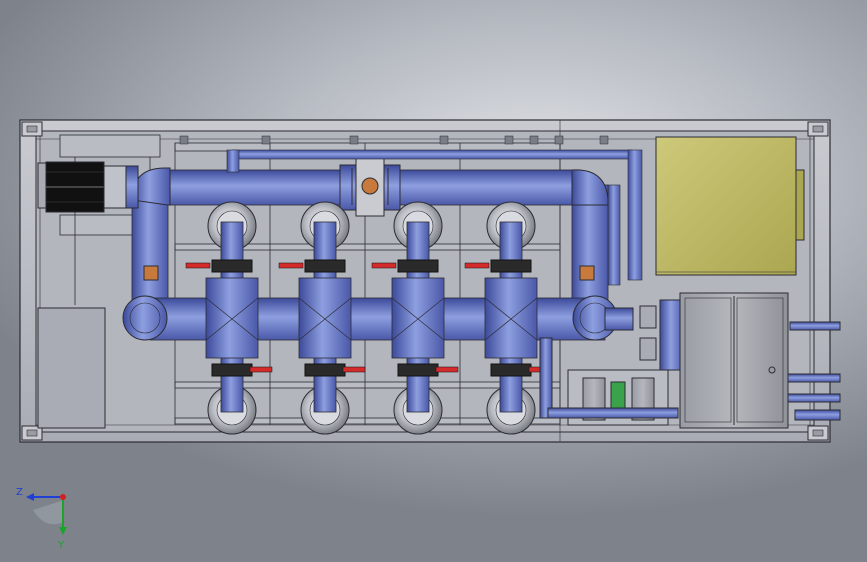 The width and height of the screenshot is (867, 562). I want to click on blower-unit, so click(84, 187).